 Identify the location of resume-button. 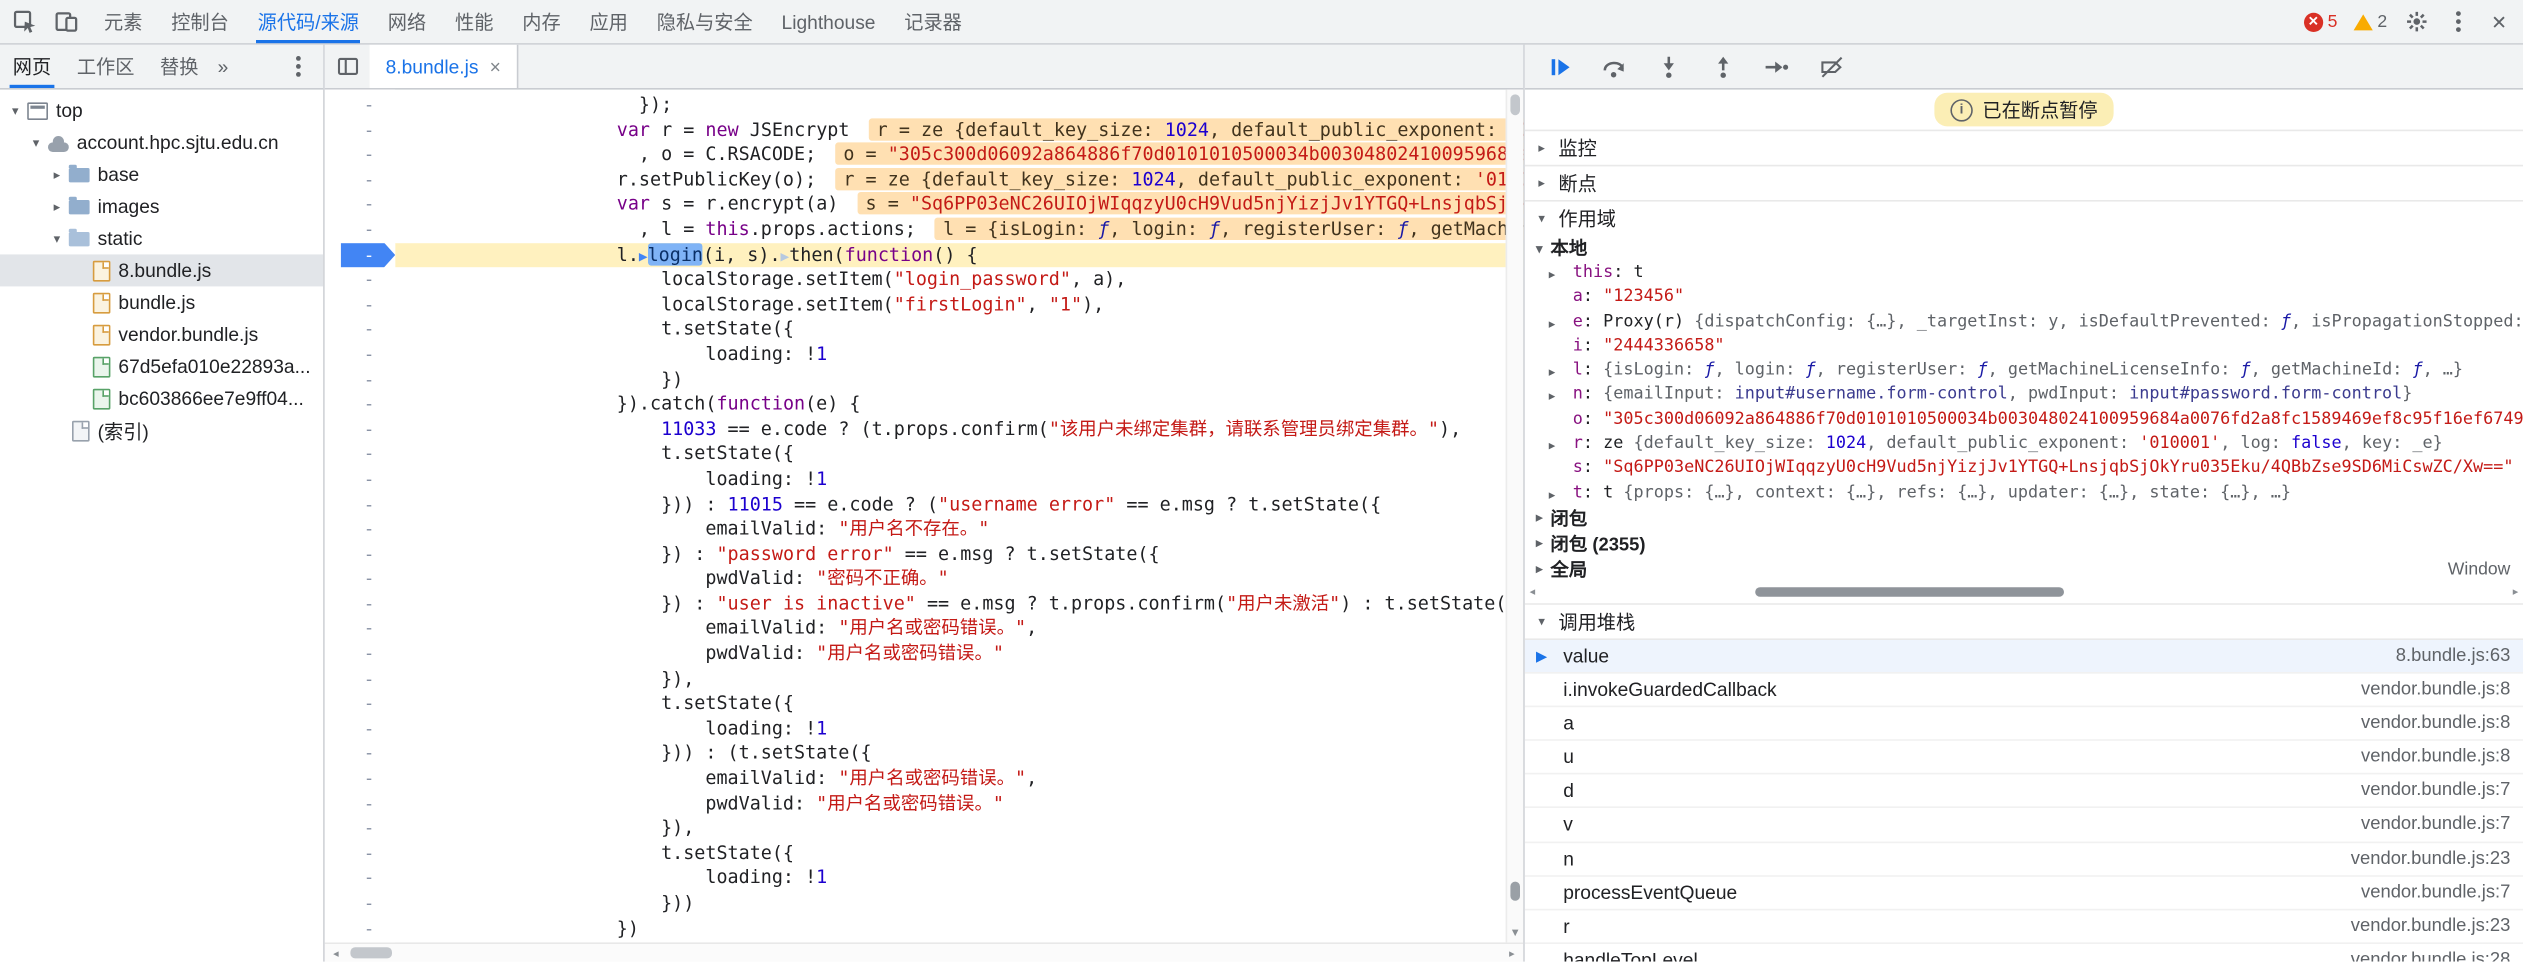
(1559, 66).